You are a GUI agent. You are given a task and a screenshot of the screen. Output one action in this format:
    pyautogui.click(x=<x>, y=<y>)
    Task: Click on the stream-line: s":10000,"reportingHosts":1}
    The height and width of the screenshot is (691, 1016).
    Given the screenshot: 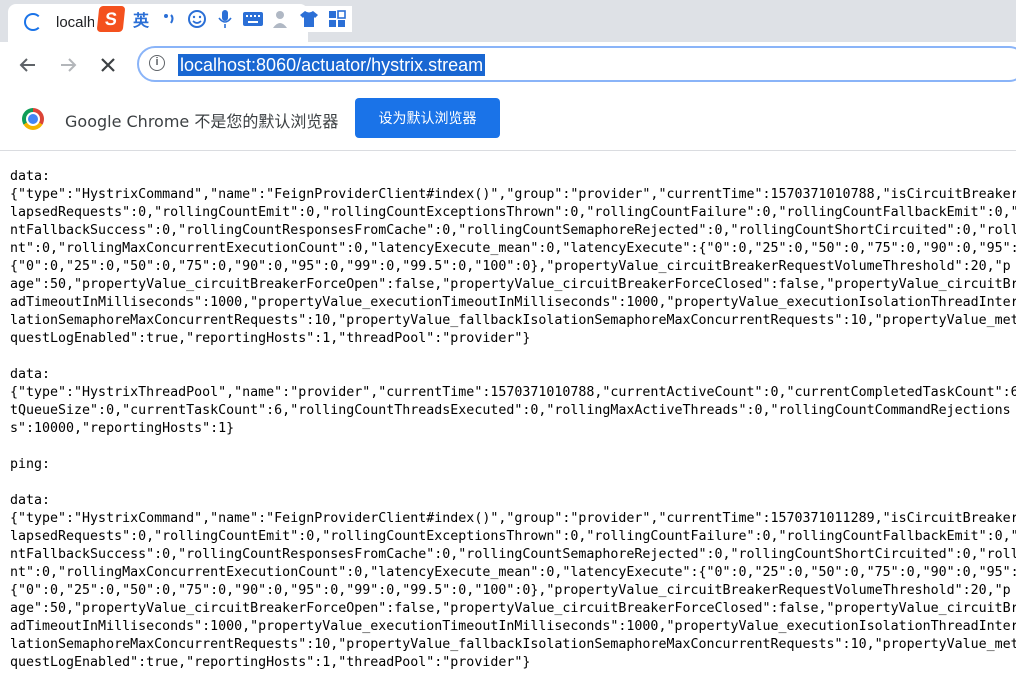 What is the action you would take?
    pyautogui.click(x=122, y=428)
    